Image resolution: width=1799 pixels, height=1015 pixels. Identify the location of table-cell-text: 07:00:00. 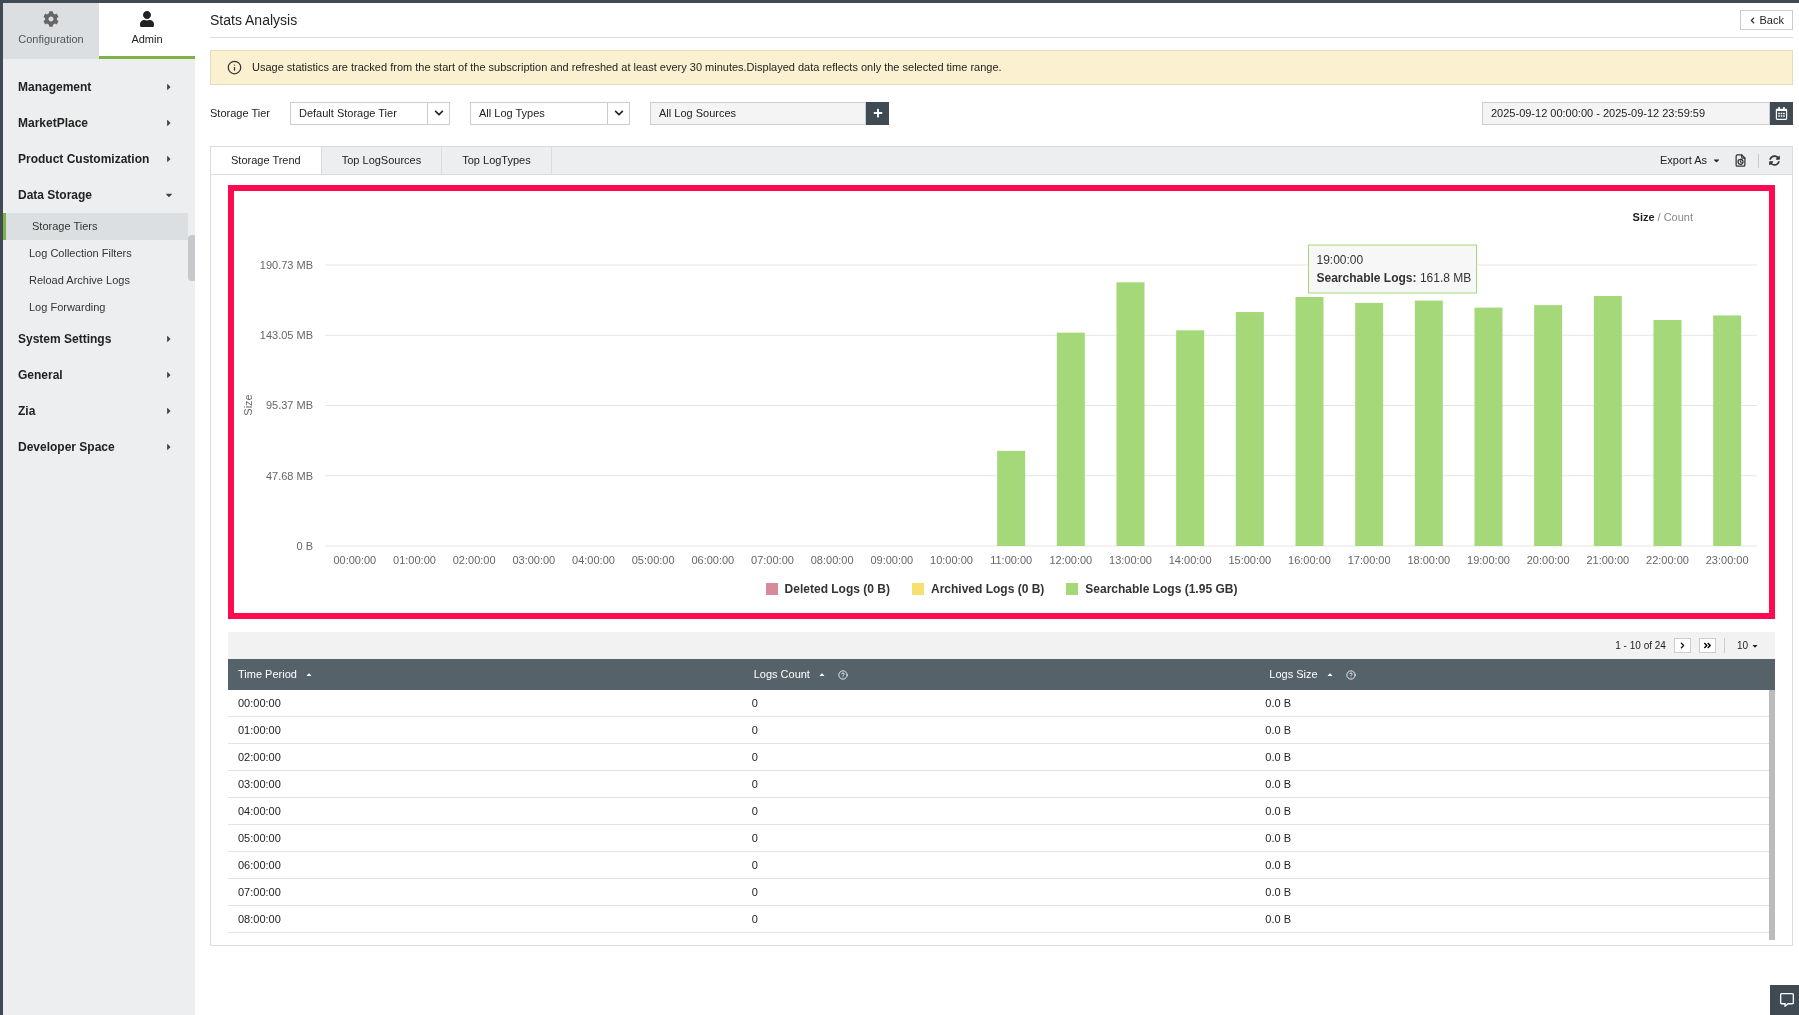
(259, 892).